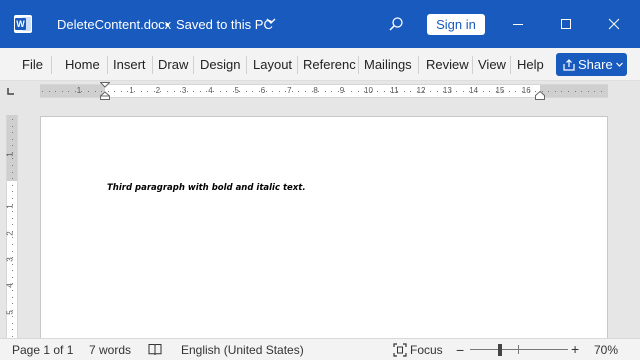  Describe the element at coordinates (32, 64) in the screenshot. I see `tab-file: File` at that location.